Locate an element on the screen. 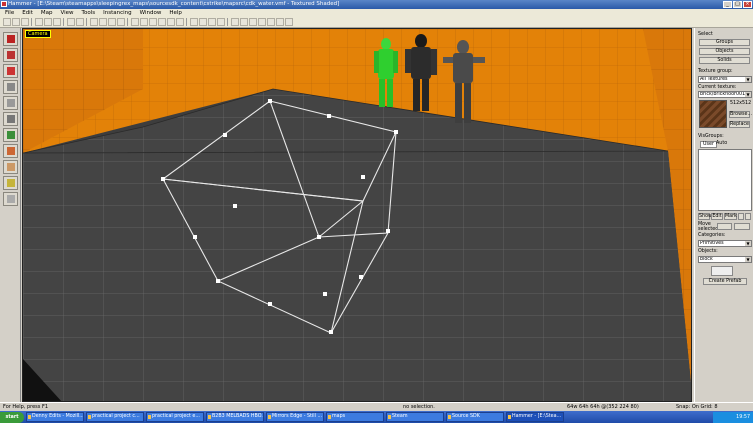  groups-button: Groups is located at coordinates (724, 42).